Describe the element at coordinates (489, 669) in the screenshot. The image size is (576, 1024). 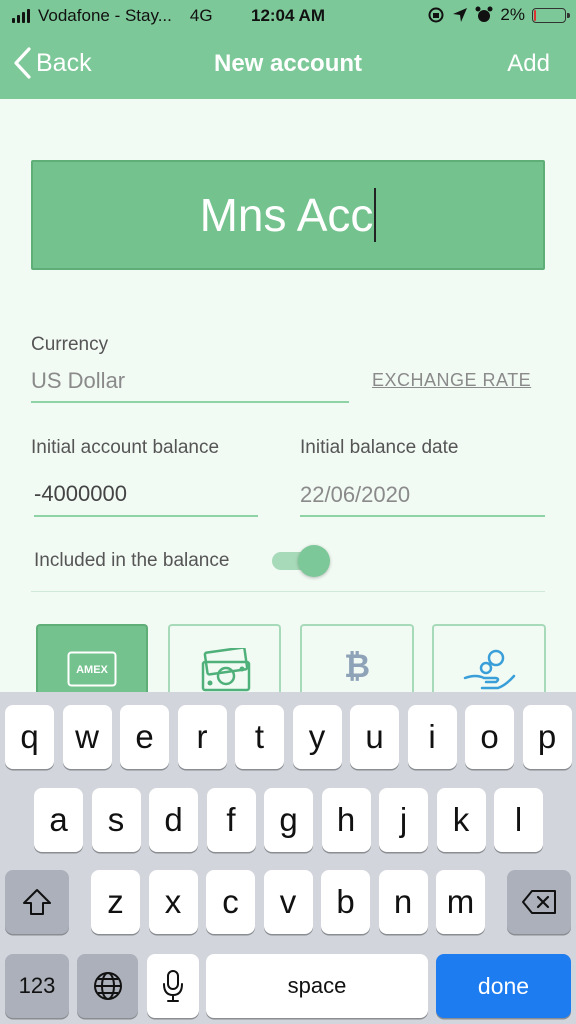
I see `hand-coins-icon` at that location.